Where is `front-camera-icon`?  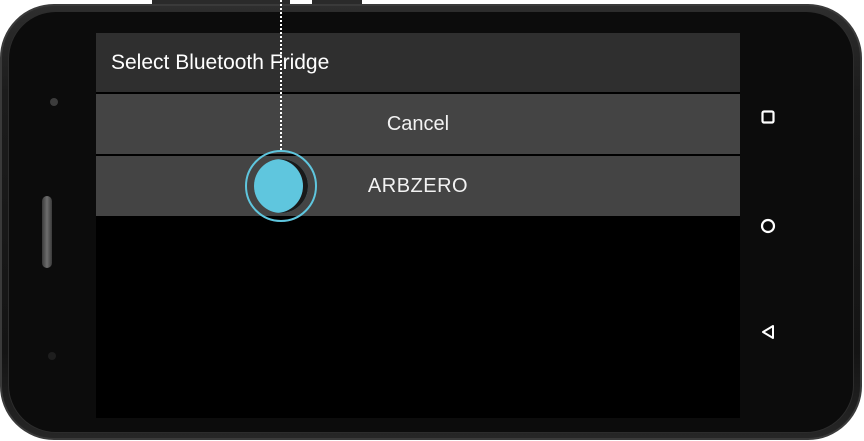
front-camera-icon is located at coordinates (54, 102).